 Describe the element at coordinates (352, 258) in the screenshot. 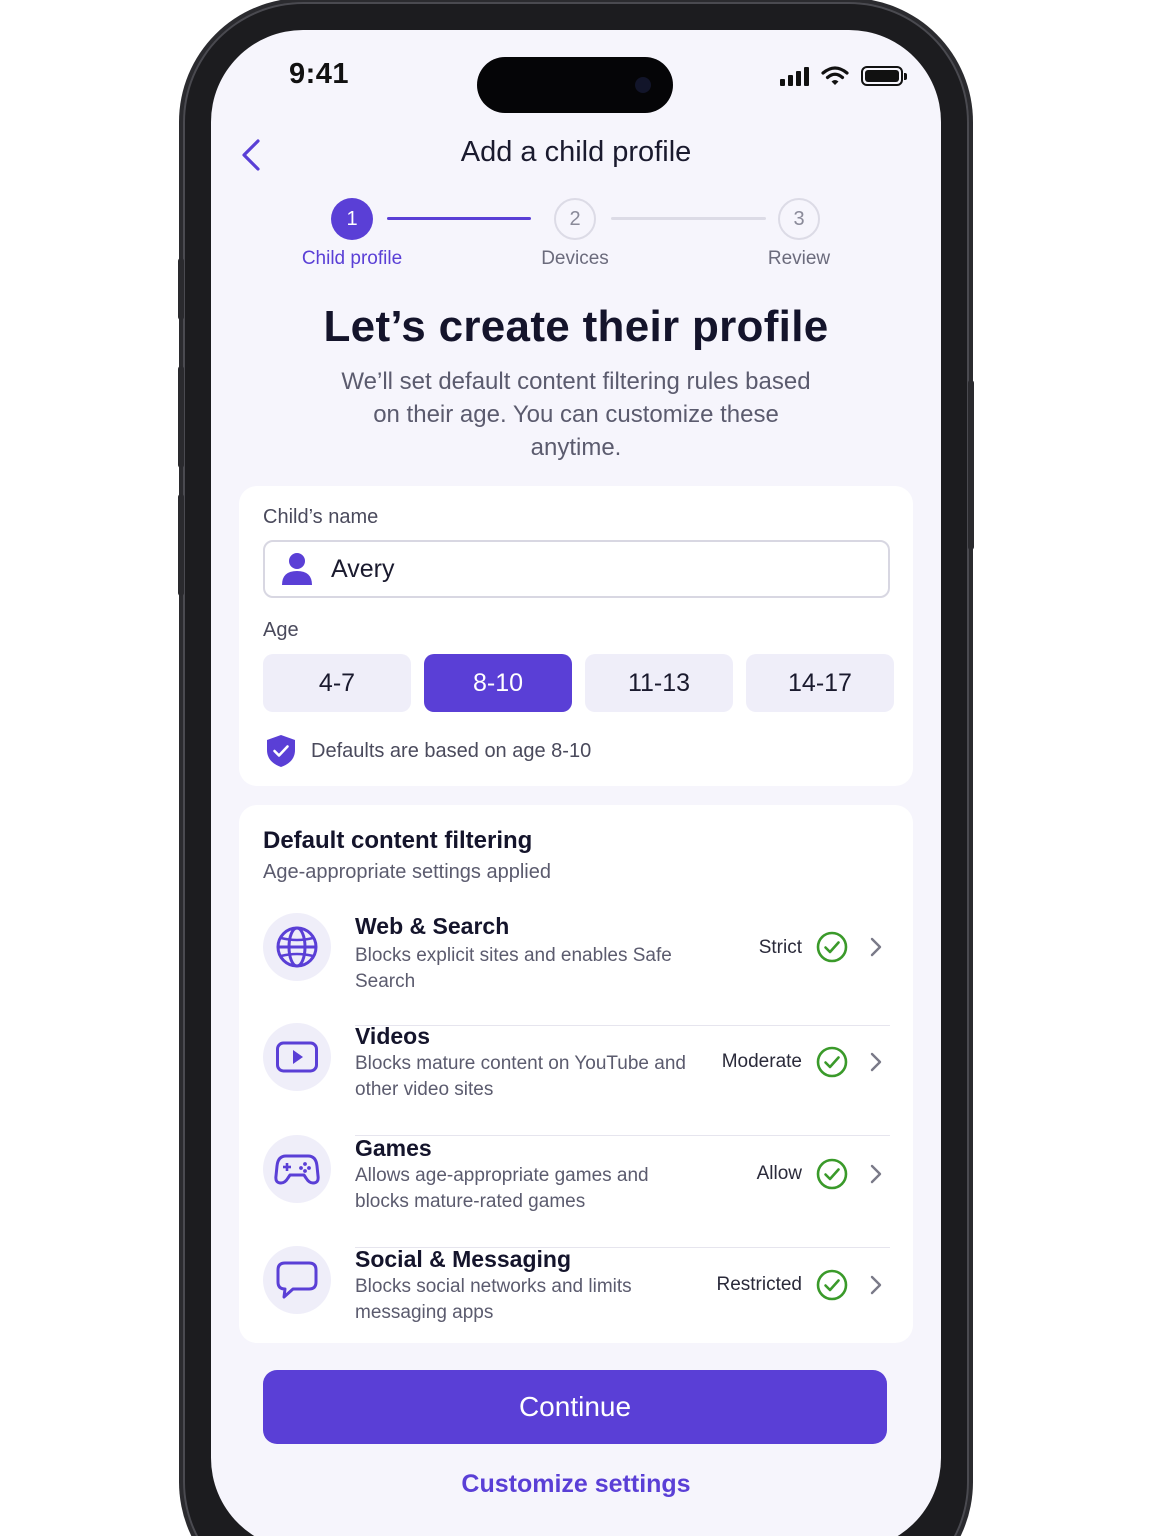

I see `step-1-label: Child profile` at that location.